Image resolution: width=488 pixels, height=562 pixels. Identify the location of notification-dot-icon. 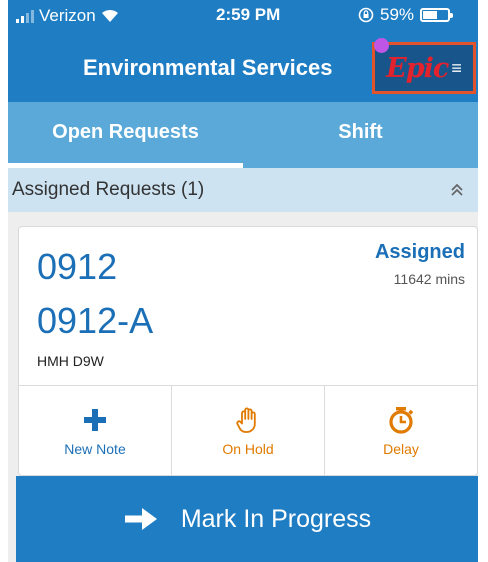
(381, 45).